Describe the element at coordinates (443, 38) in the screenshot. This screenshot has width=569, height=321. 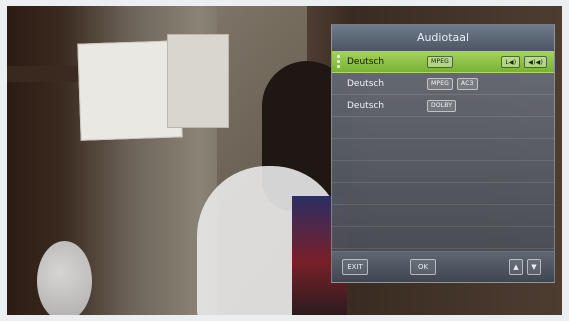
I see `osd-title: Audiotaal` at that location.